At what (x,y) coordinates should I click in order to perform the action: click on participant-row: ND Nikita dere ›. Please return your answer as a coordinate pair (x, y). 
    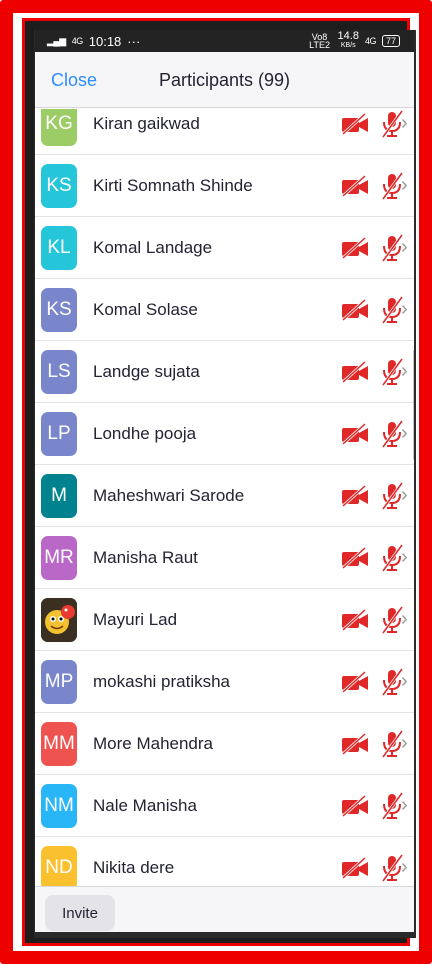
    Looking at the image, I should click on (224, 861).